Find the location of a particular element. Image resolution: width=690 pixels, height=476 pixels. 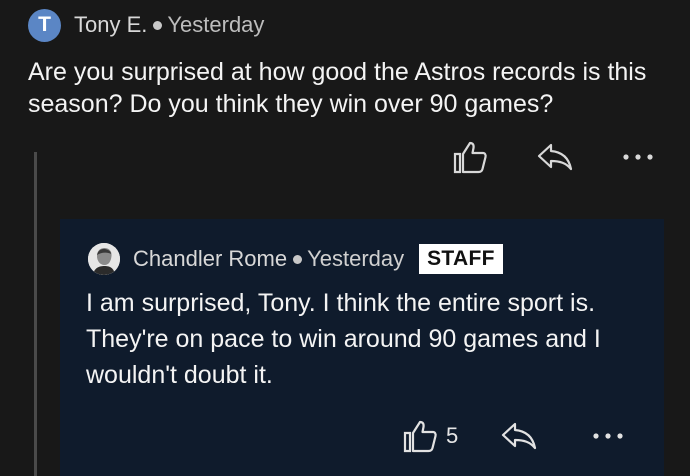

avatar: T is located at coordinates (44, 25).